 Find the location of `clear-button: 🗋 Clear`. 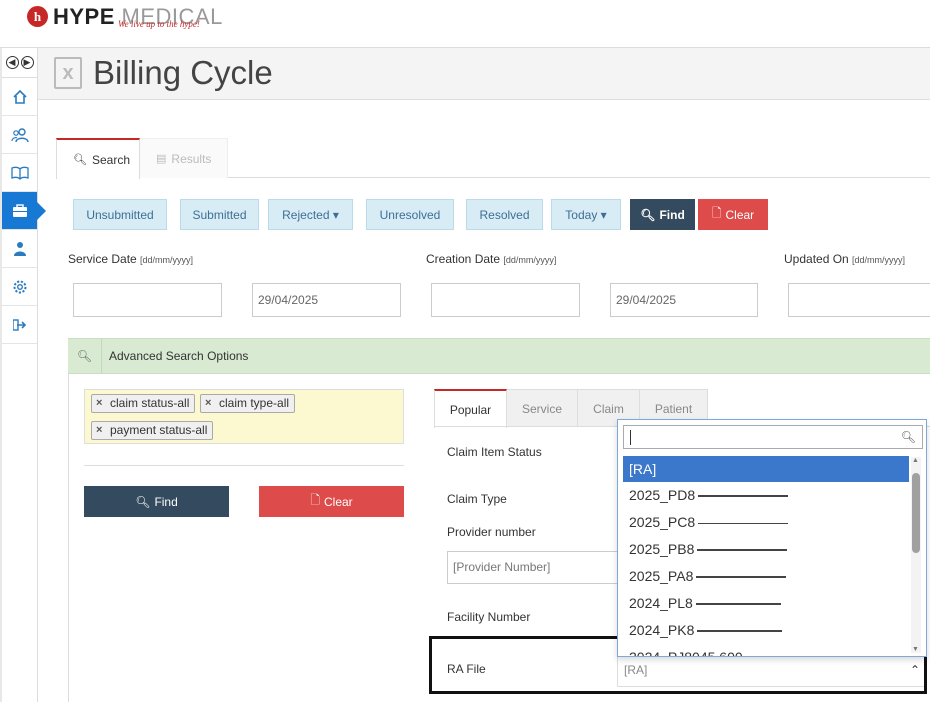

clear-button: 🗋 Clear is located at coordinates (733, 214).